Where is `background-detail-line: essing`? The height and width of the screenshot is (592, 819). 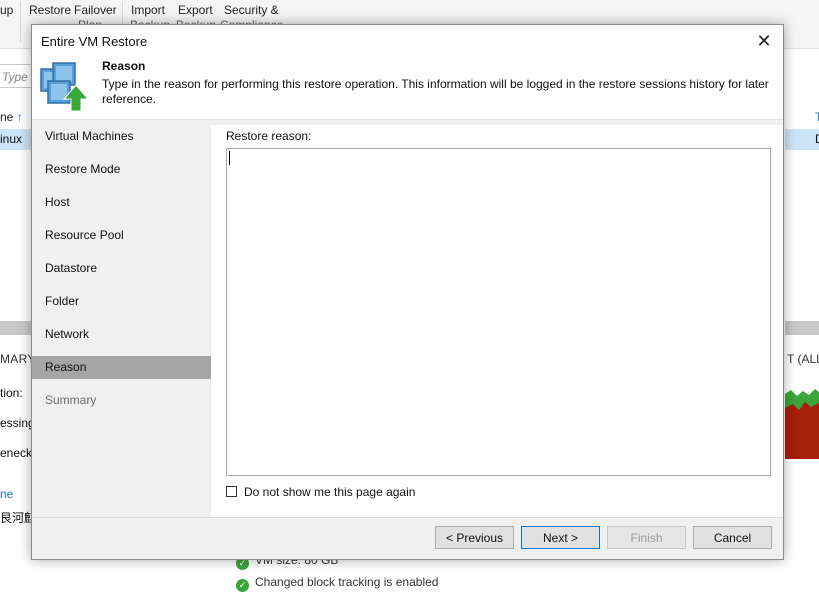
background-detail-line: essing is located at coordinates (17, 423).